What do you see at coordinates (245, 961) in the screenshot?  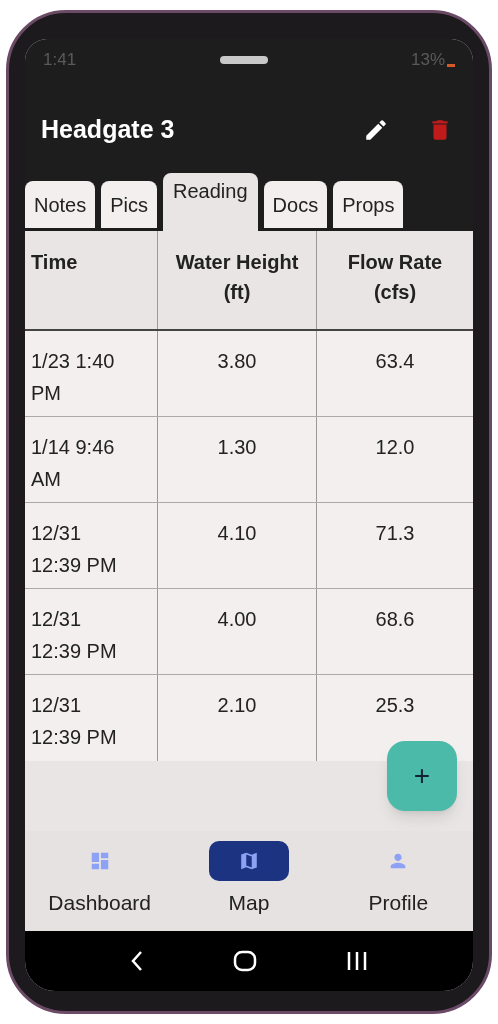 I see `home-icon` at bounding box center [245, 961].